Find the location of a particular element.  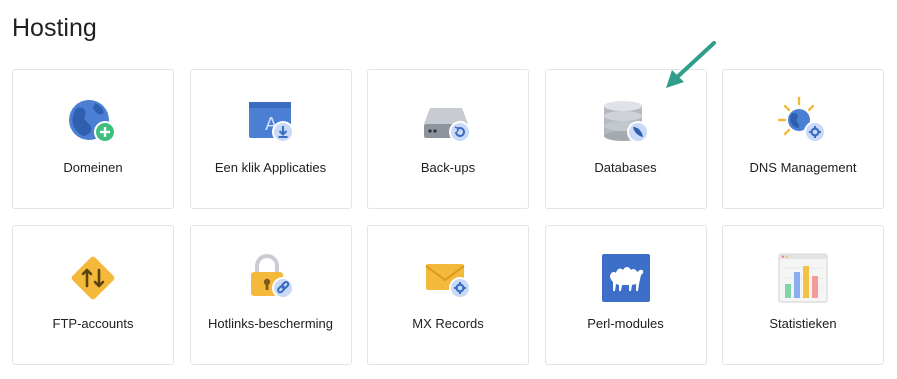

tile-een-klik-applicaties: A Een klik Applicaties is located at coordinates (270, 139).